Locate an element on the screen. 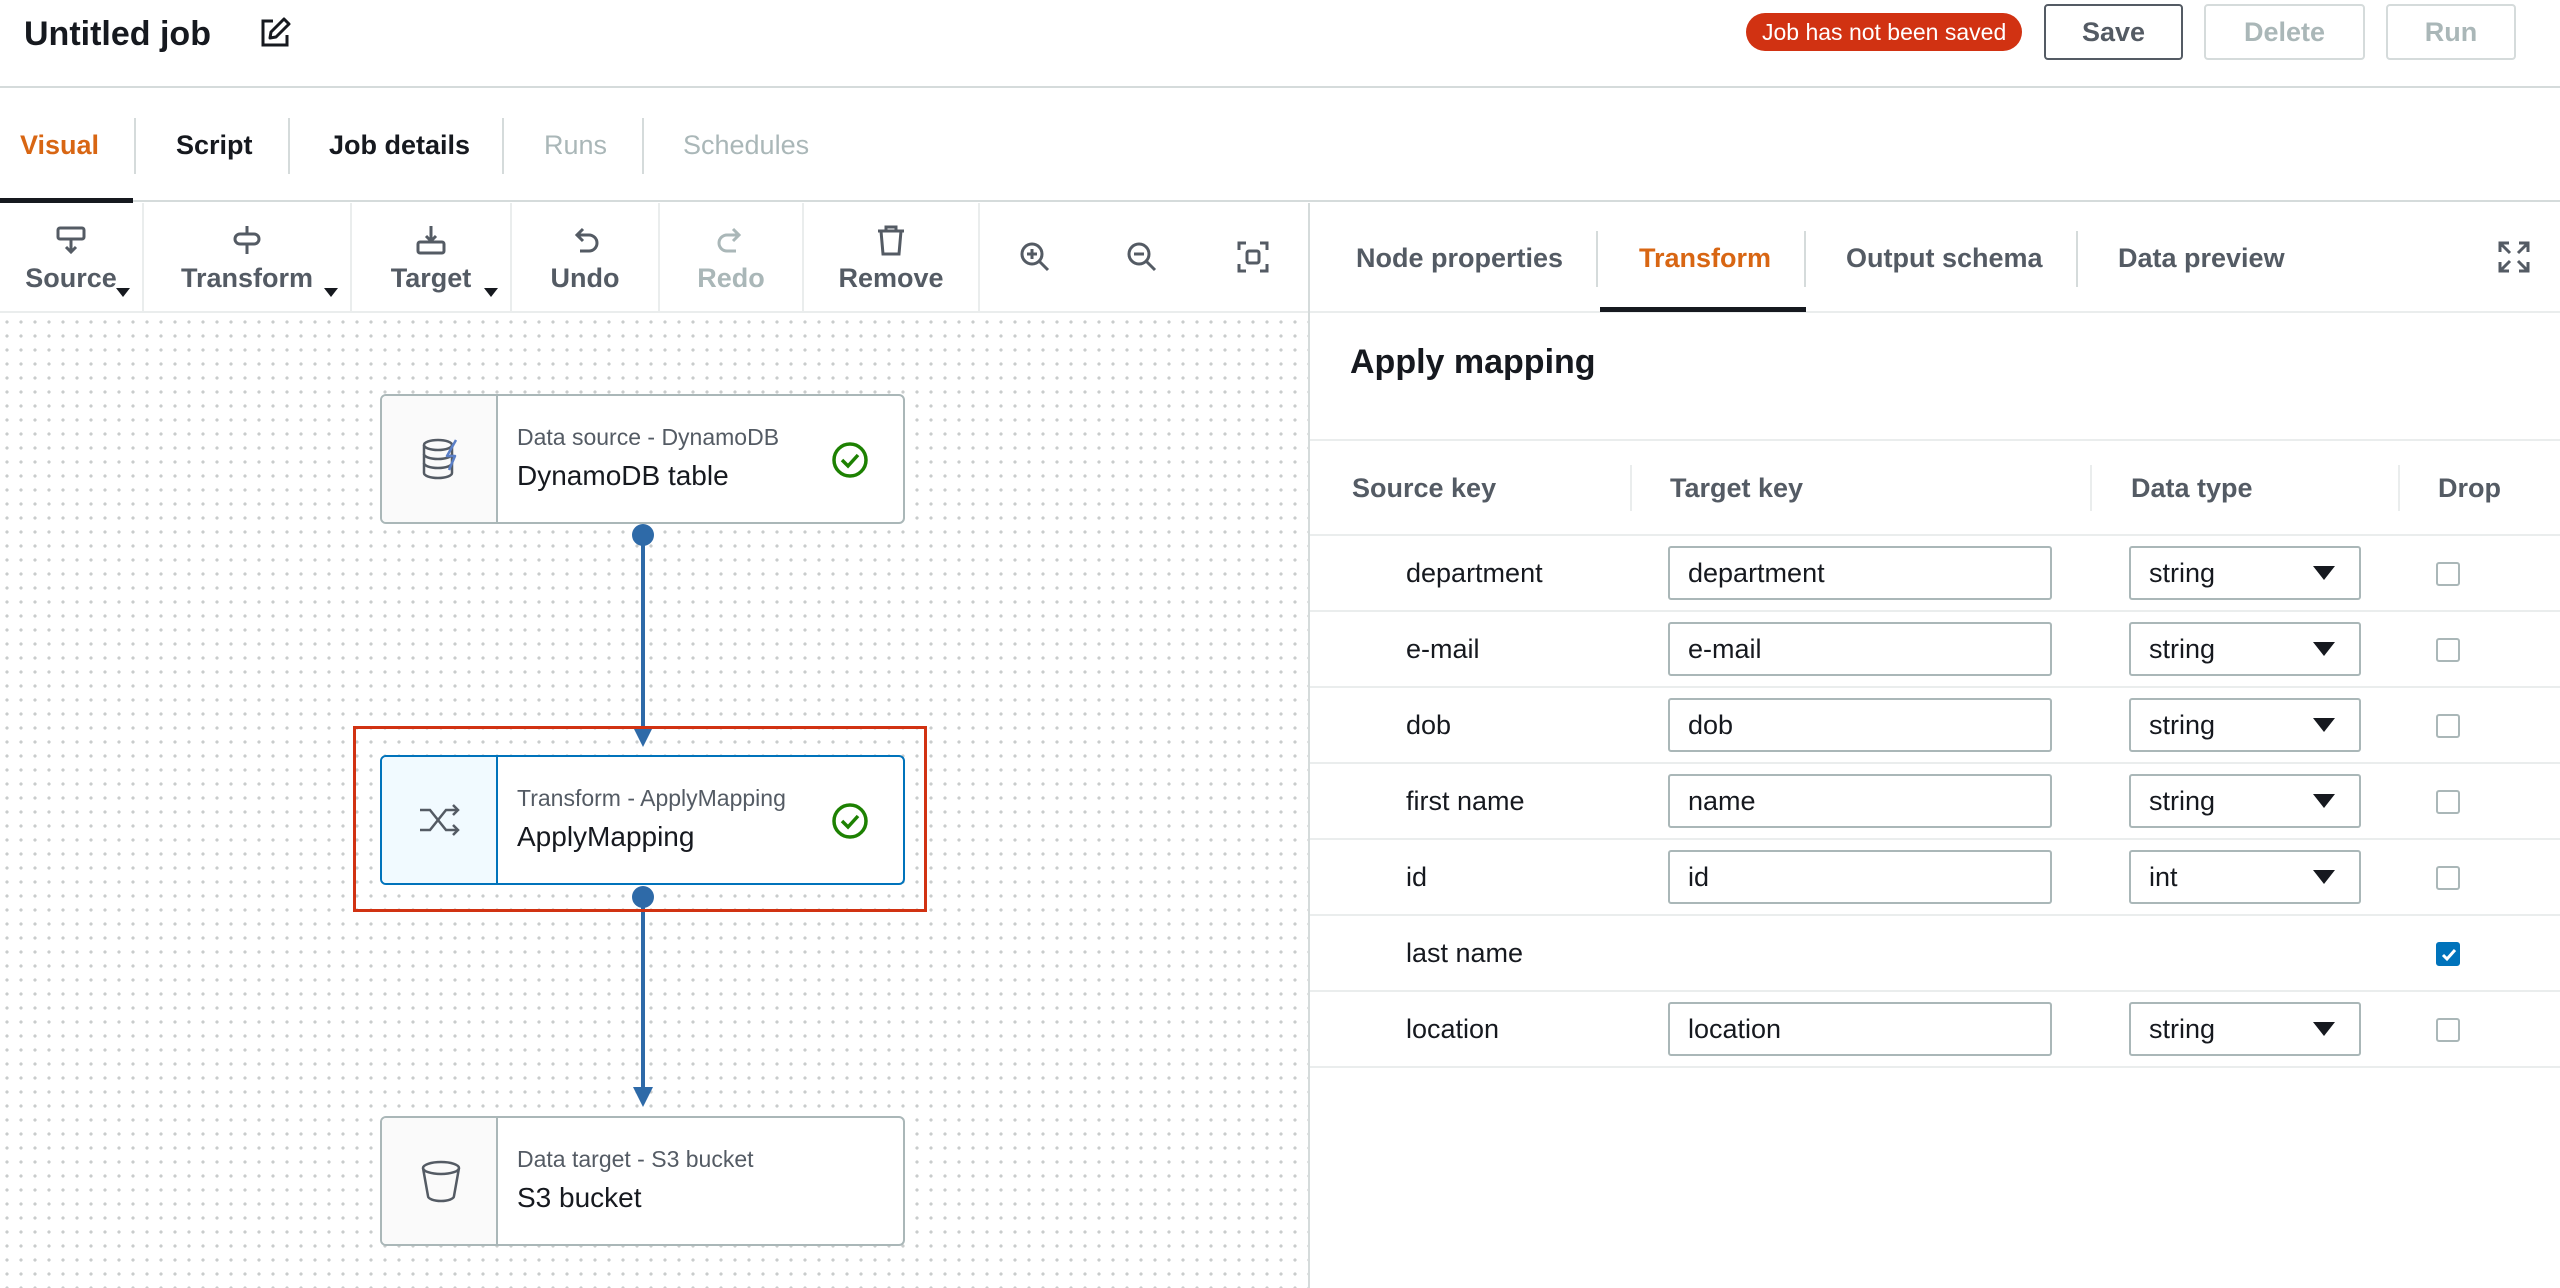 This screenshot has width=2560, height=1288. node-title: S3 bucket is located at coordinates (579, 1197).